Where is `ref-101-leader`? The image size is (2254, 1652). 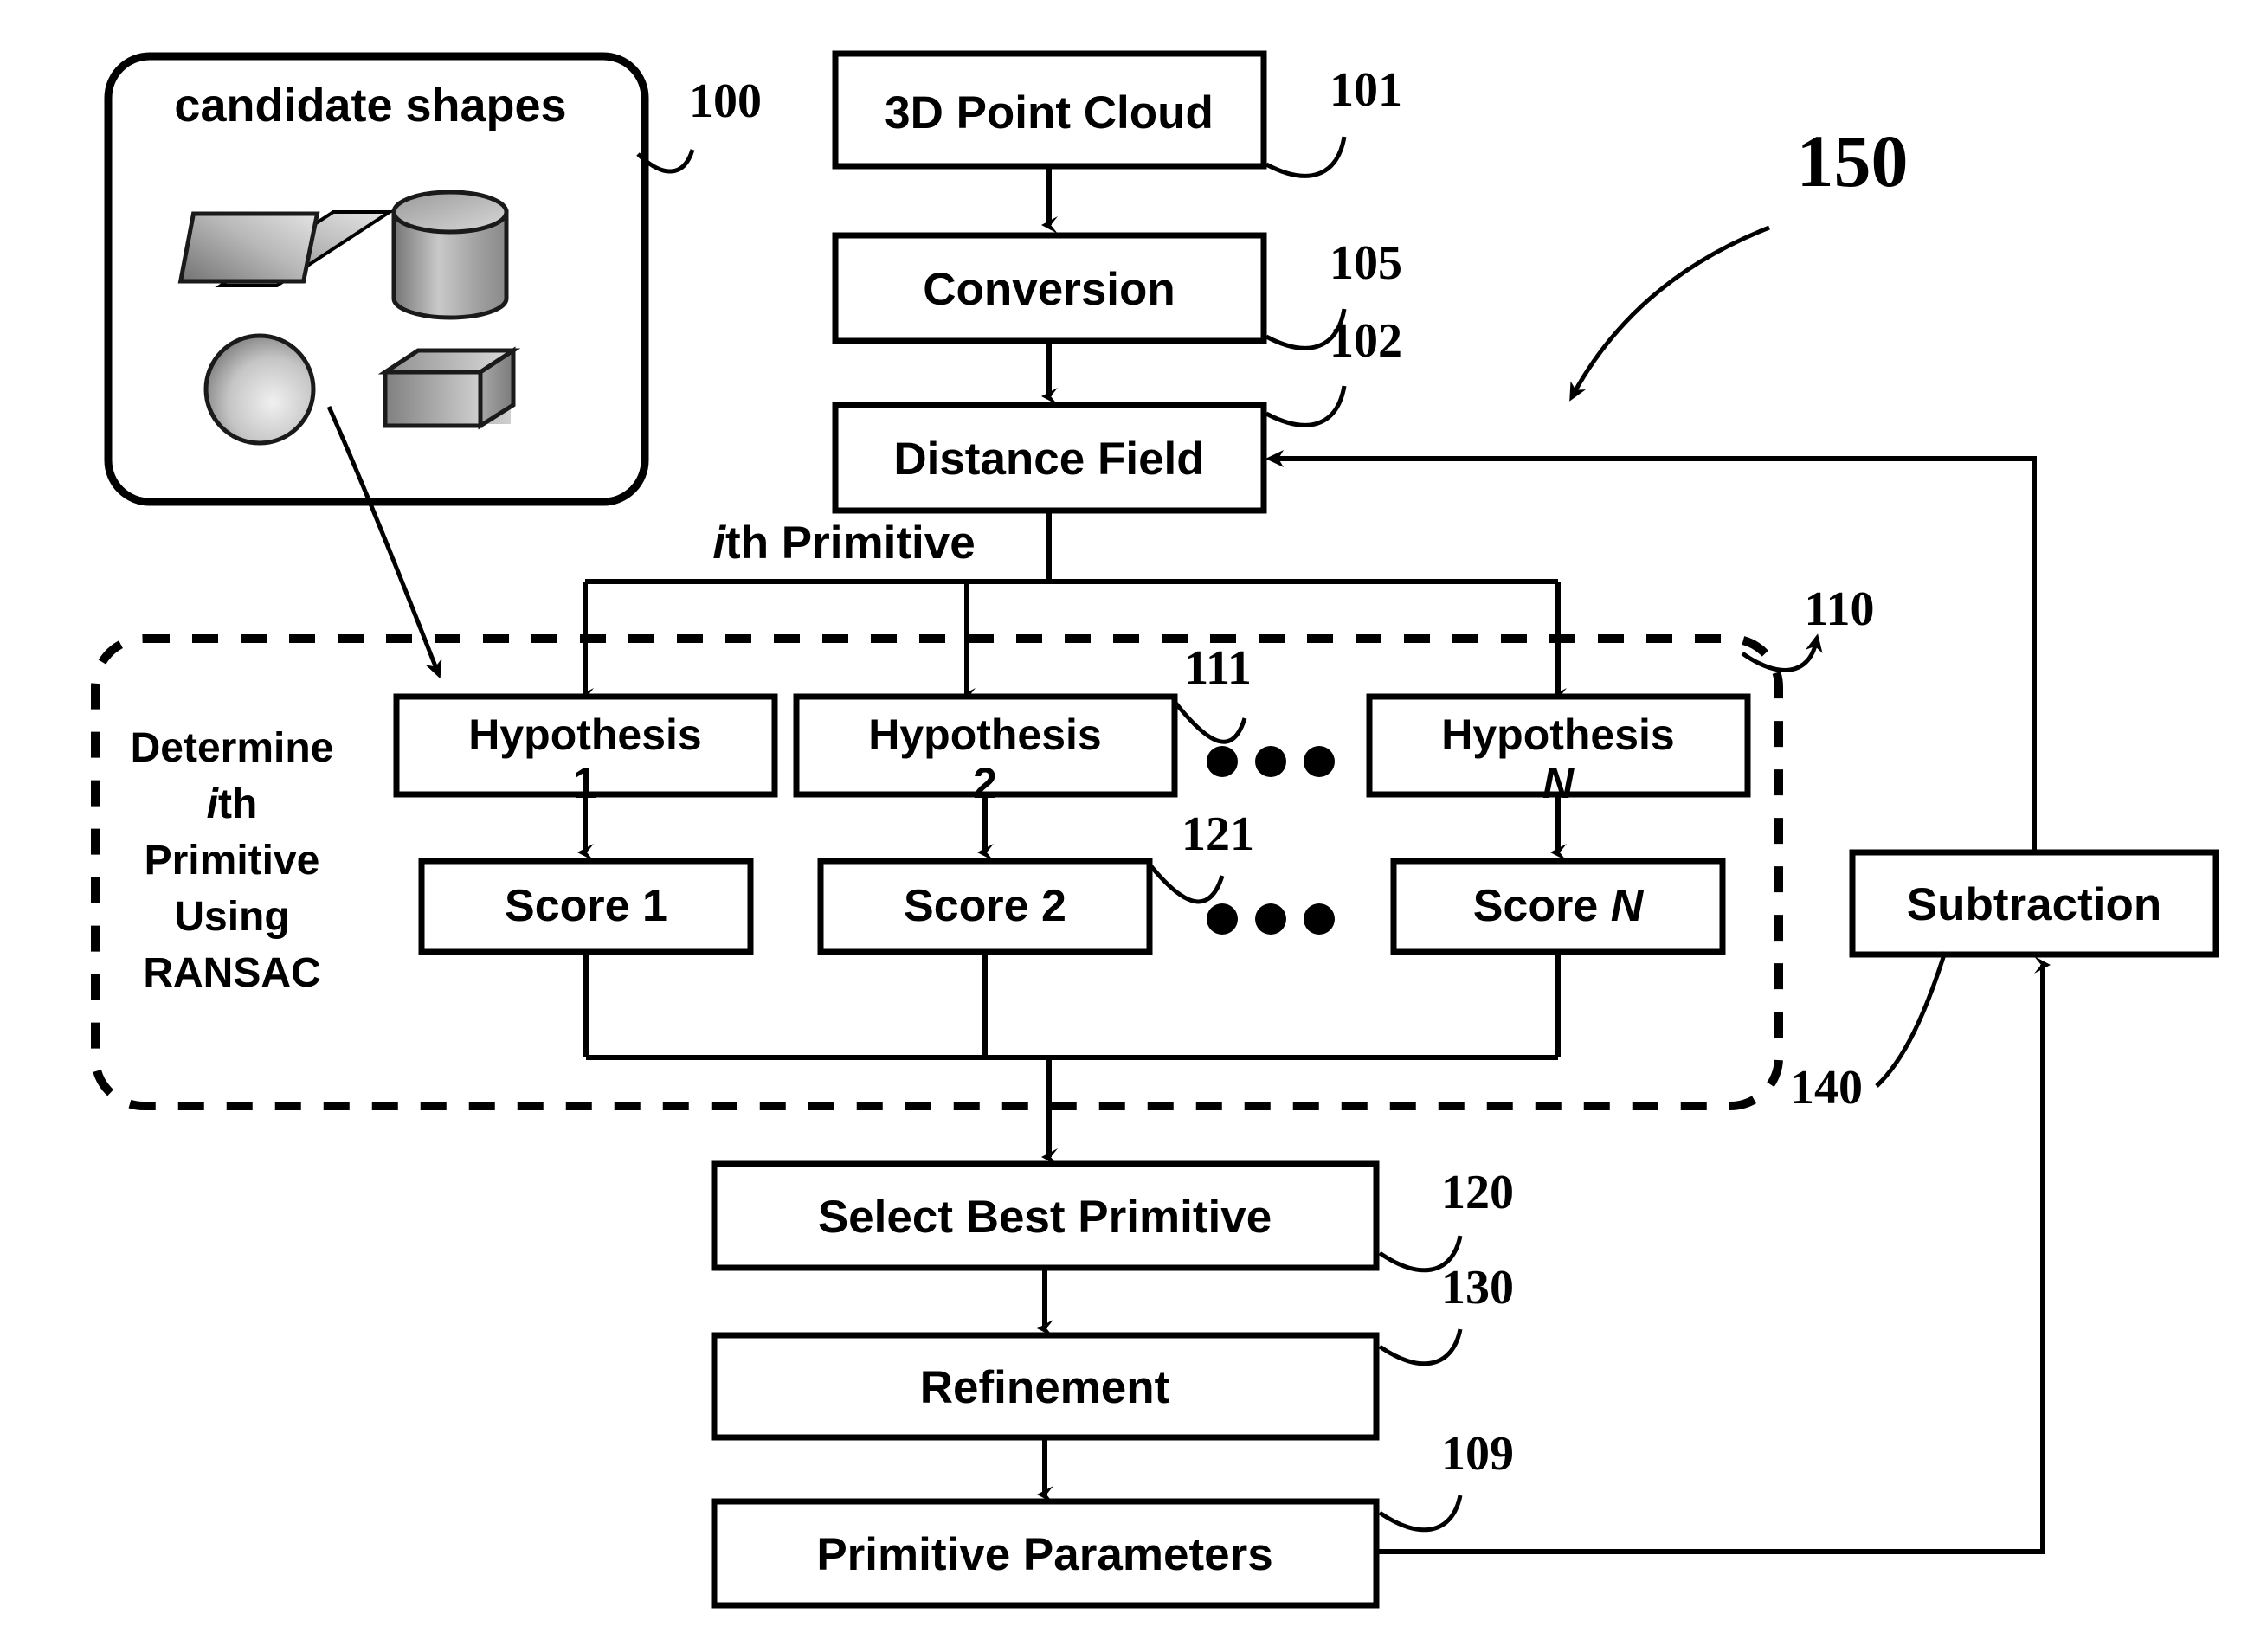
ref-101-leader is located at coordinates (1306, 157).